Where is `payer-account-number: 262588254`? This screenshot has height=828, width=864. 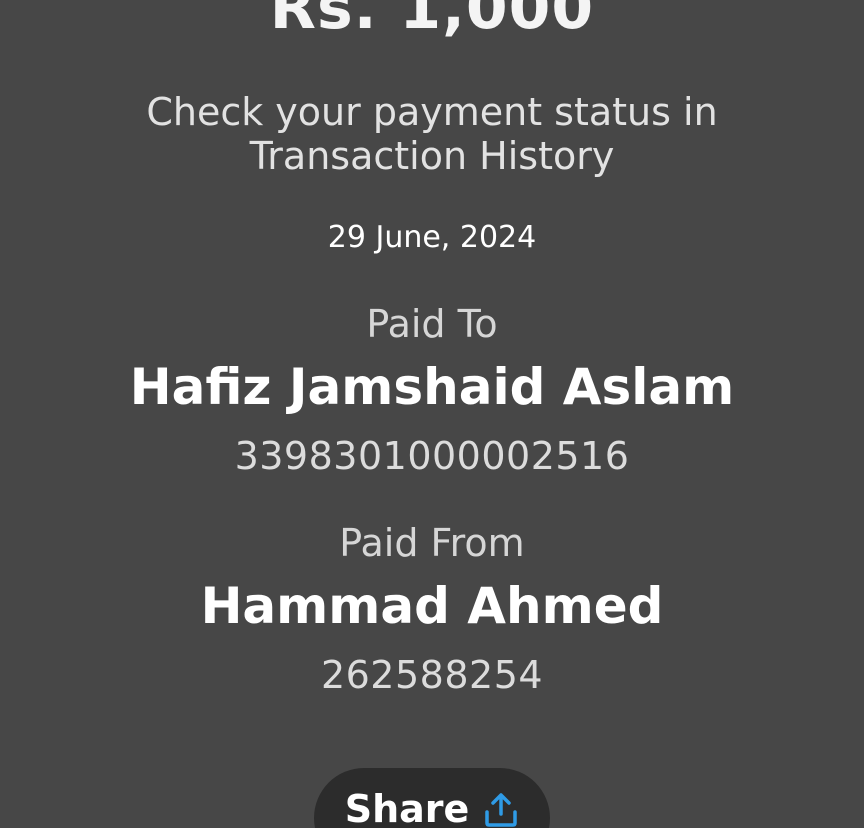
payer-account-number: 262588254 is located at coordinates (432, 675).